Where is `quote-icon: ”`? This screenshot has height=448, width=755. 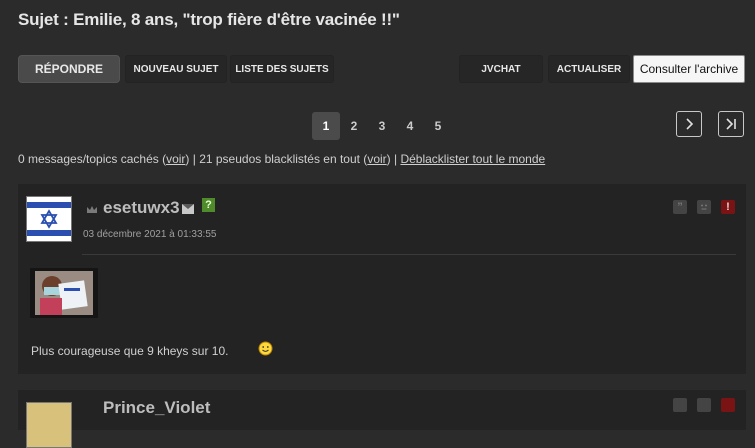 quote-icon: ” is located at coordinates (680, 207).